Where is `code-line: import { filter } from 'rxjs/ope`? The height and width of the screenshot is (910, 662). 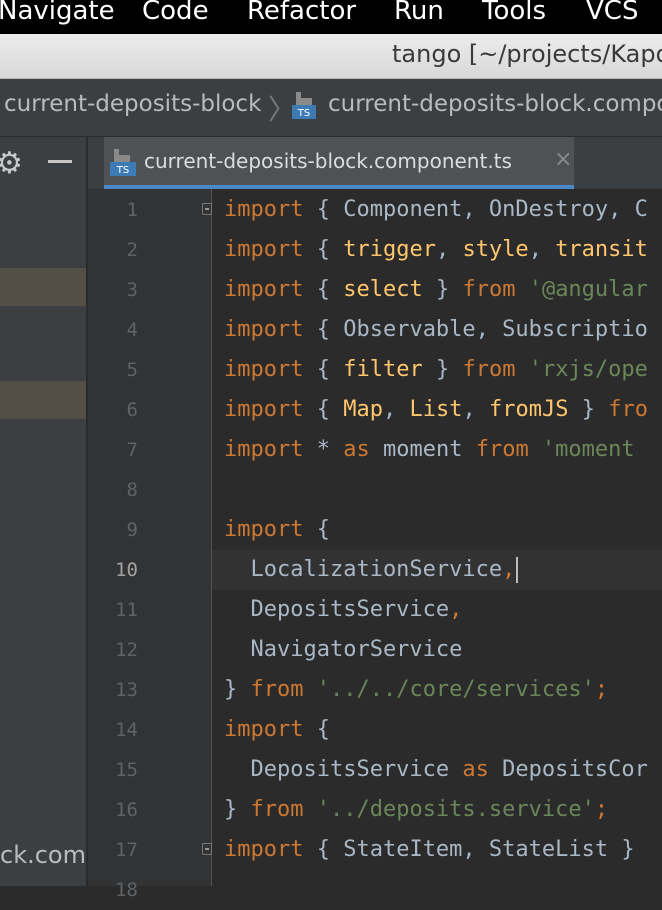 code-line: import { filter } from 'rxjs/ope is located at coordinates (436, 370).